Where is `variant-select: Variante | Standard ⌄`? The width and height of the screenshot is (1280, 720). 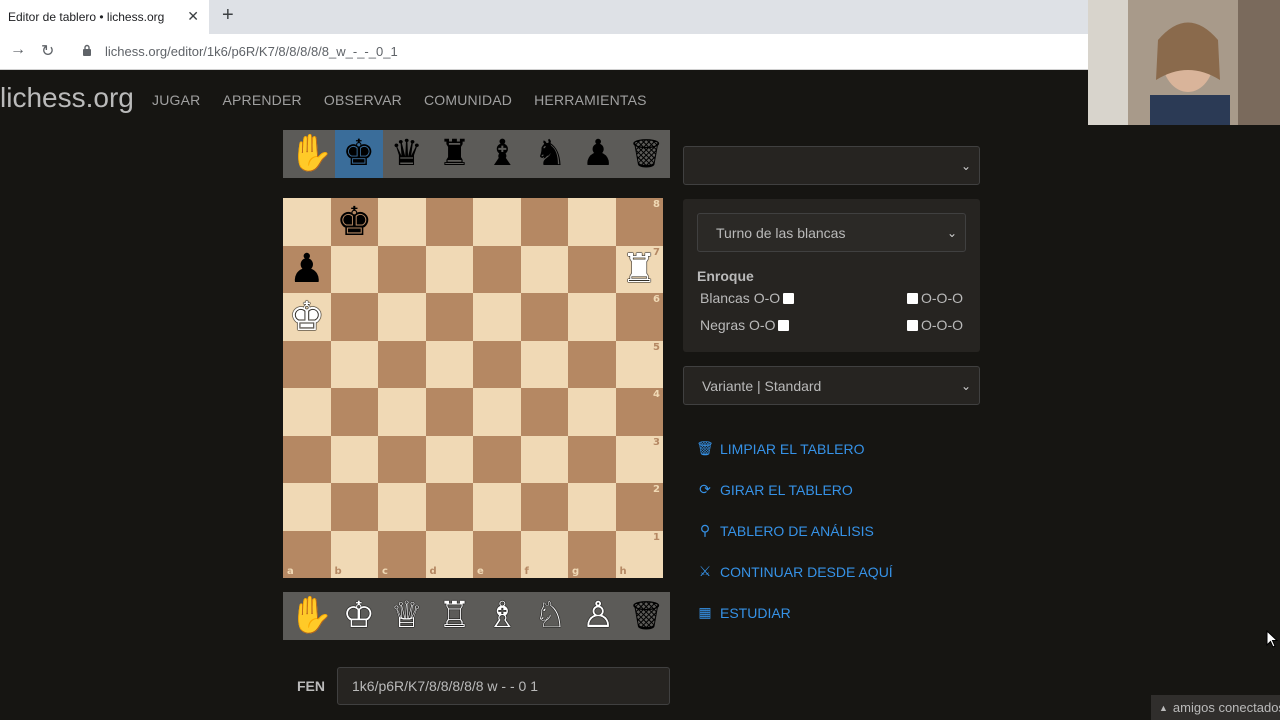 variant-select: Variante | Standard ⌄ is located at coordinates (831, 385).